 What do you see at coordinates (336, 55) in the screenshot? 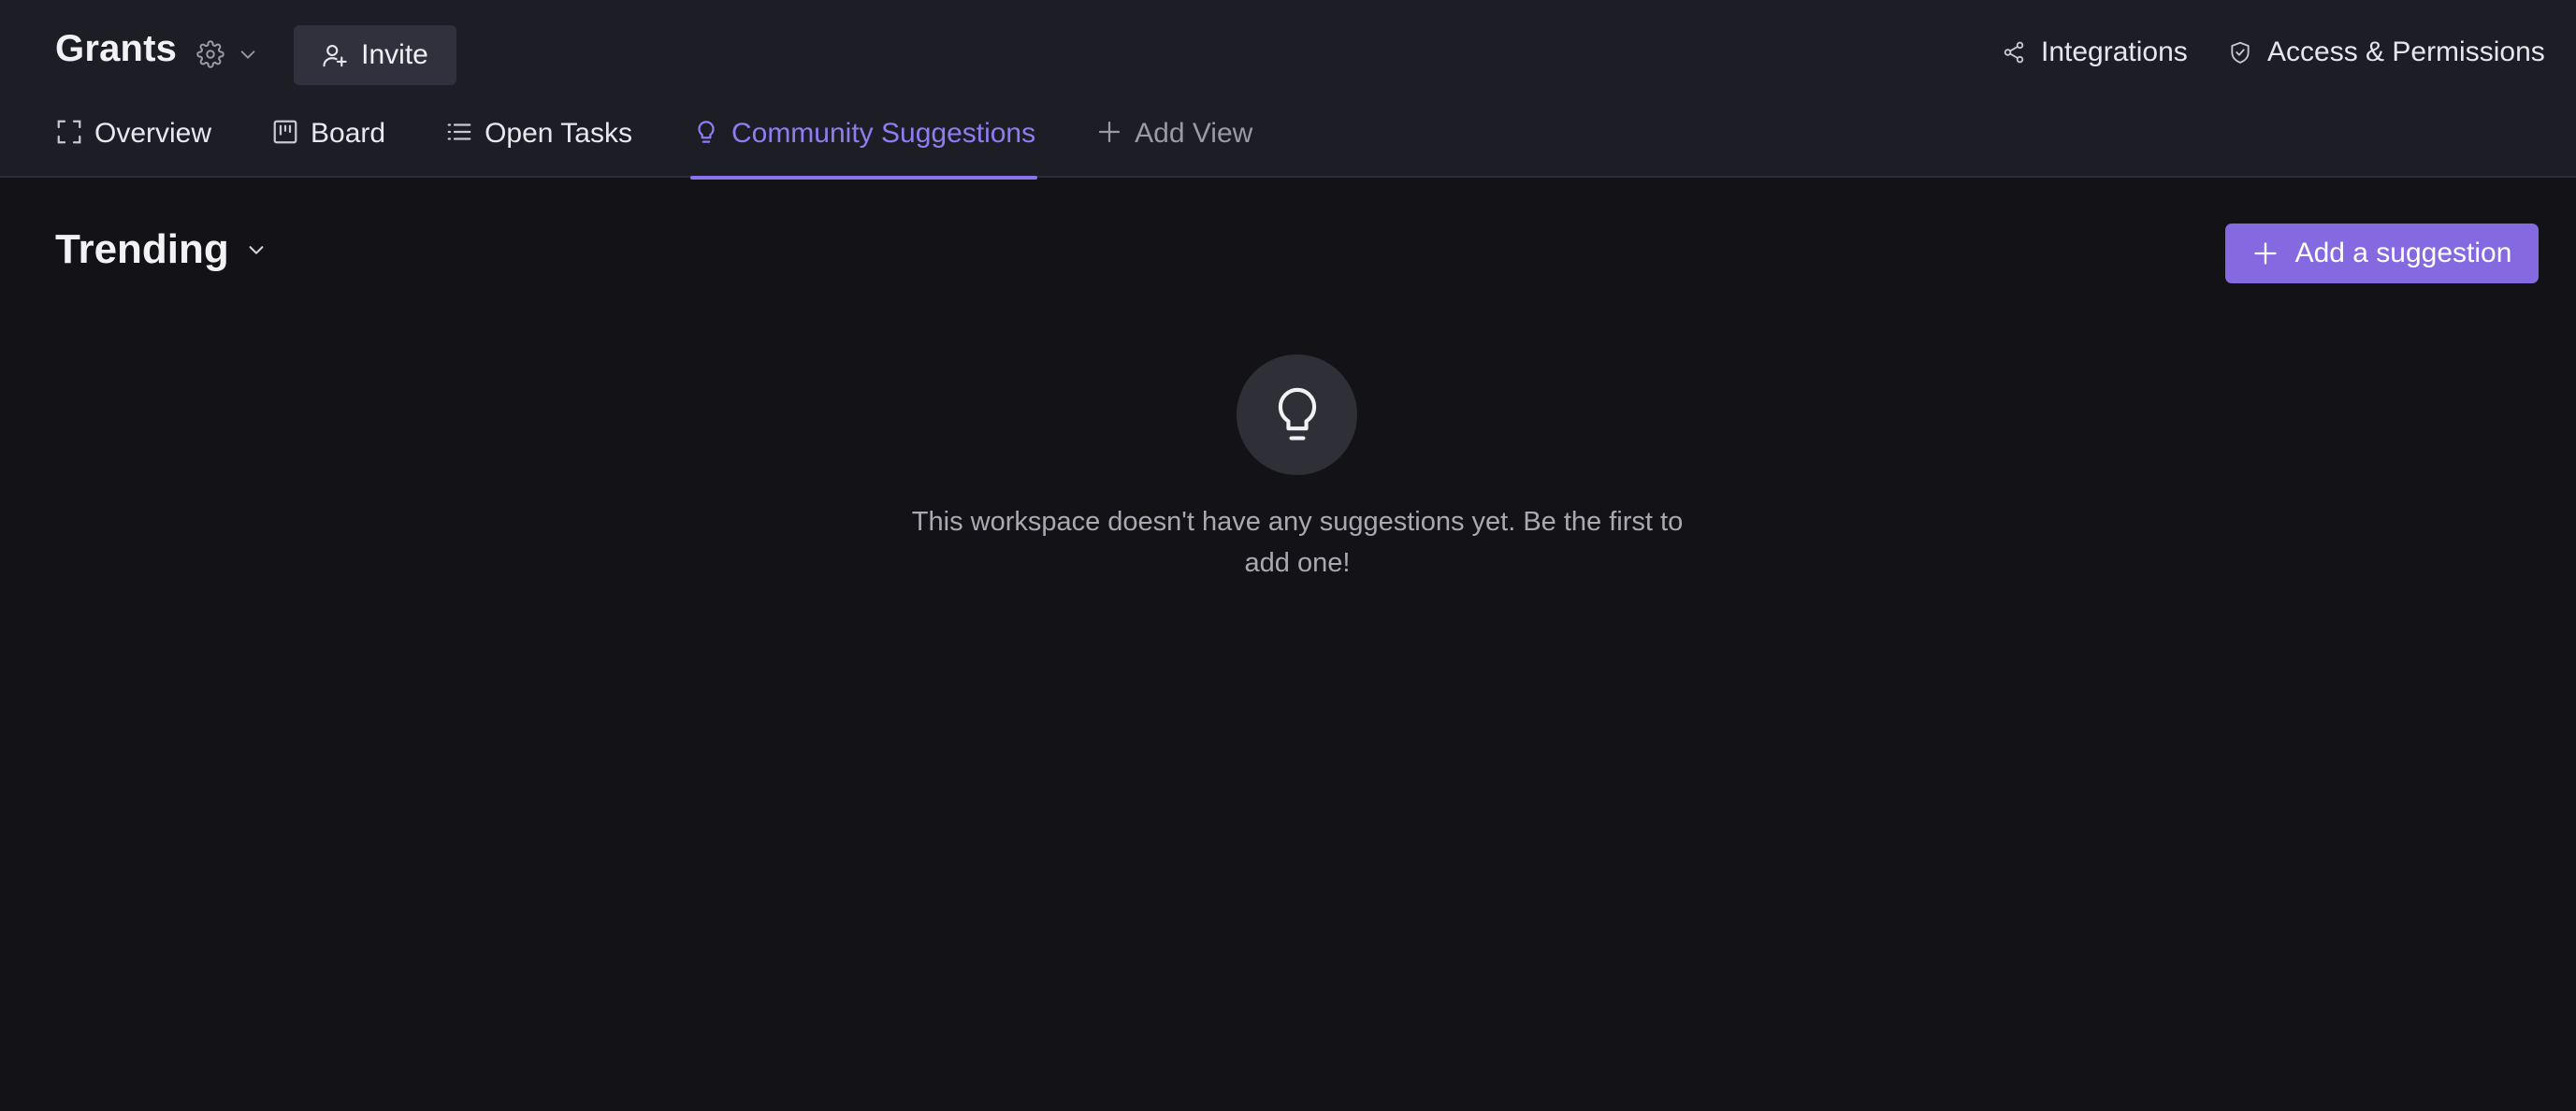
I see `add-user-icon` at bounding box center [336, 55].